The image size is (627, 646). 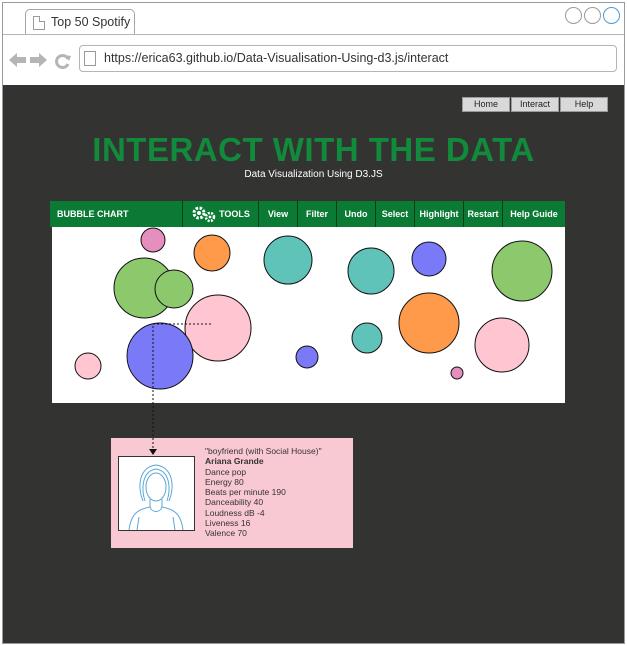 I want to click on nav-interact-button: Interact, so click(x=535, y=104).